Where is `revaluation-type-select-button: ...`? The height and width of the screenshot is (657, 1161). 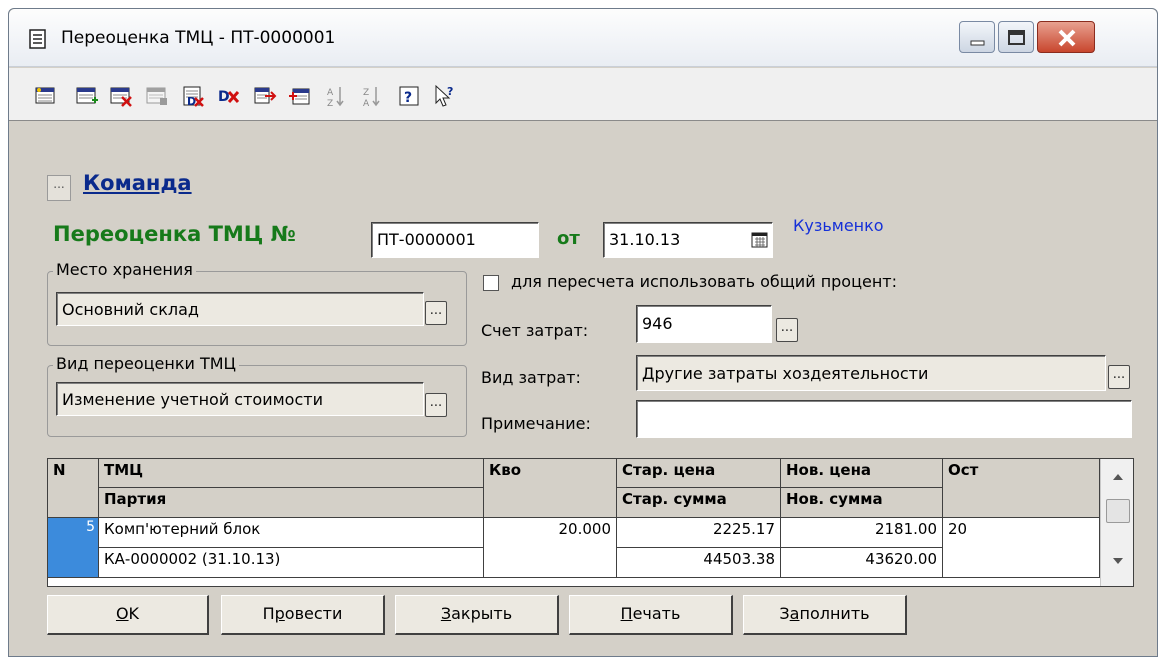 revaluation-type-select-button: ... is located at coordinates (436, 405).